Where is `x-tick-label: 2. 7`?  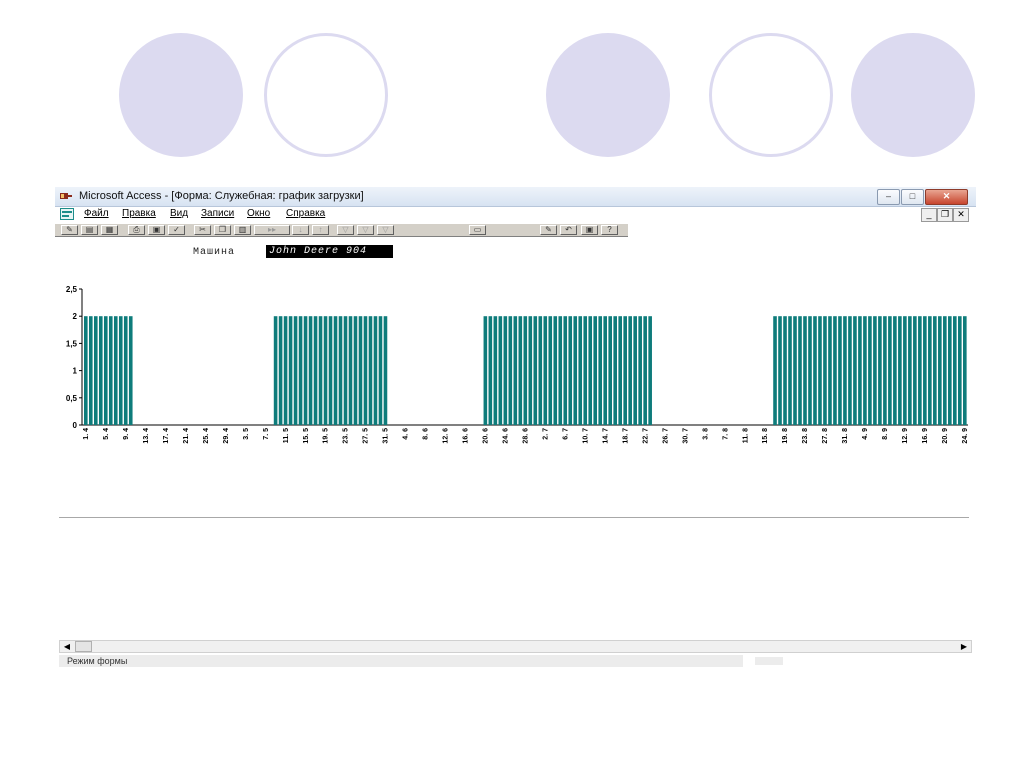 x-tick-label: 2. 7 is located at coordinates (546, 434).